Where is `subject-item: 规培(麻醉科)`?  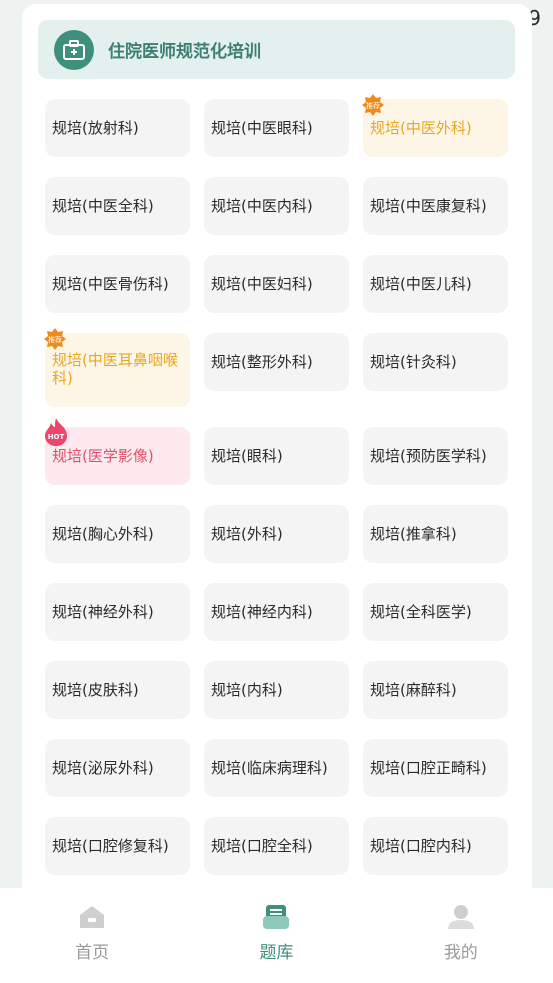 subject-item: 规培(麻醉科) is located at coordinates (435, 690).